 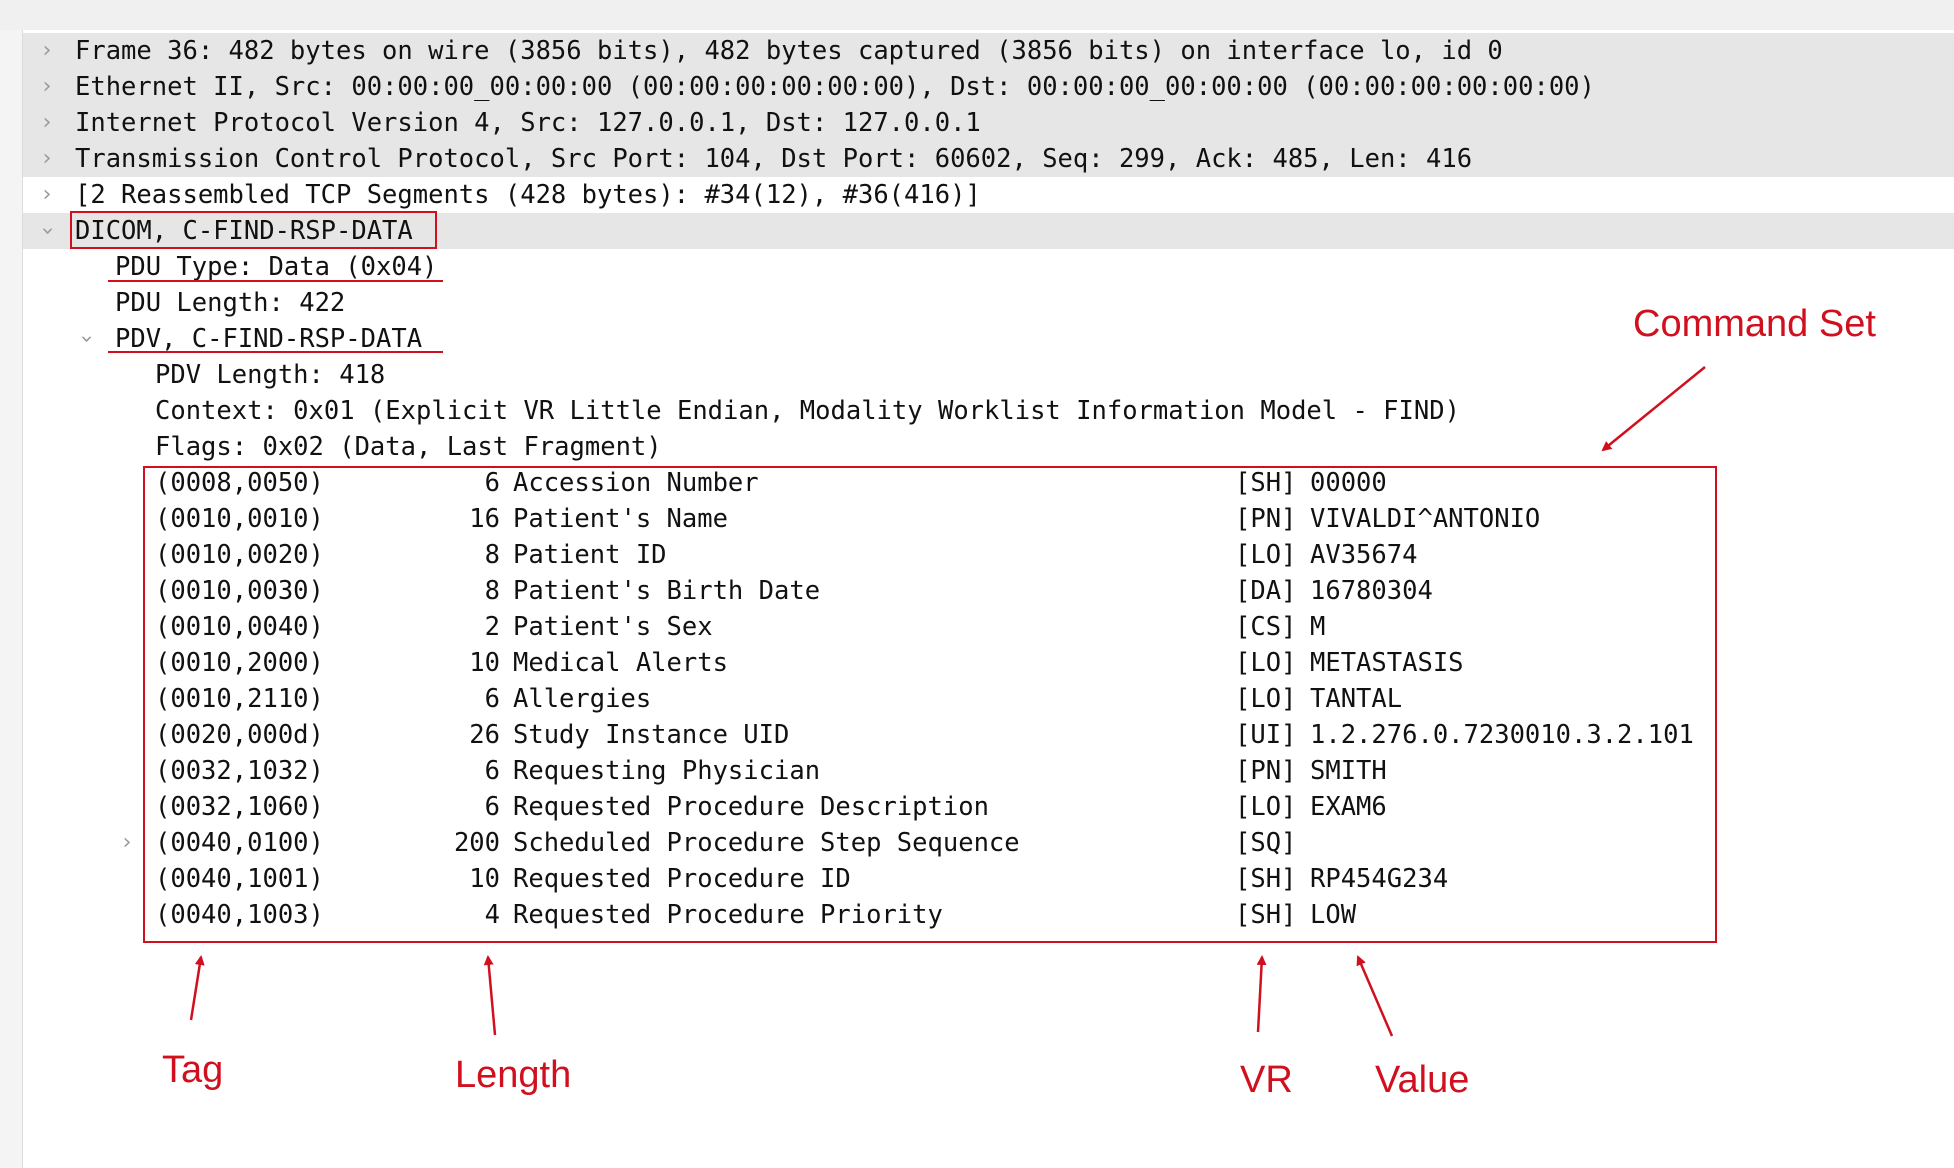 I want to click on element-value: 00000, so click(x=1348, y=483).